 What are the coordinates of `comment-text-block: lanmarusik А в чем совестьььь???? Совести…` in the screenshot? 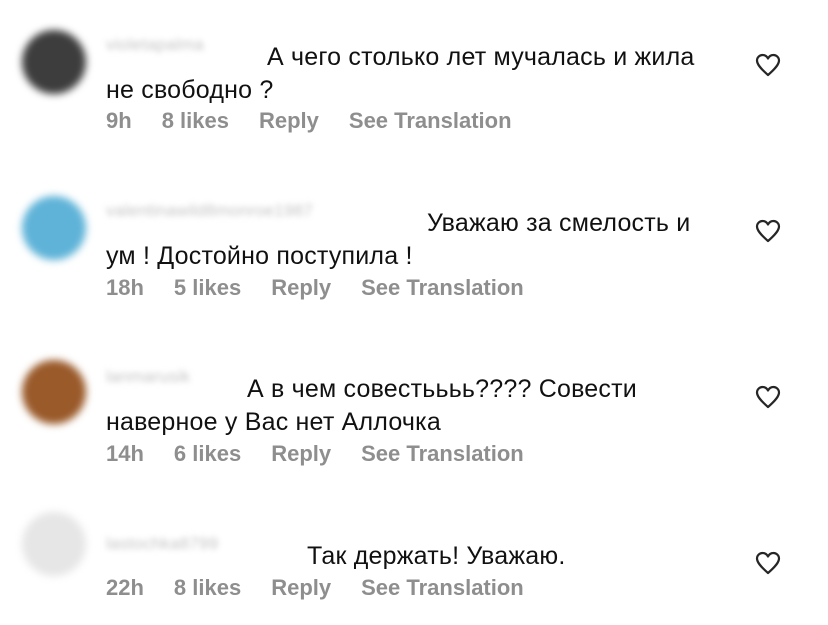 It's located at (416, 399).